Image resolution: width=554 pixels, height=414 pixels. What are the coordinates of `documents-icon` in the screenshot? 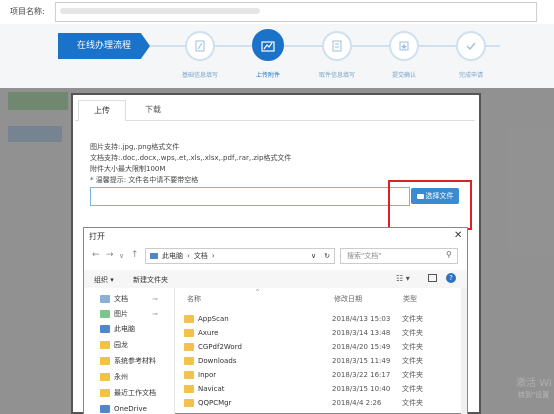 It's located at (105, 299).